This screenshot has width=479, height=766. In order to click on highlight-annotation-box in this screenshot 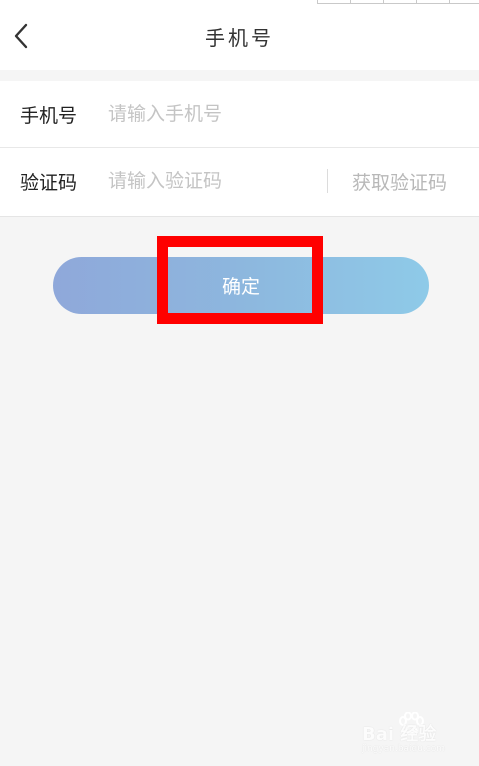, I will do `click(240, 280)`.